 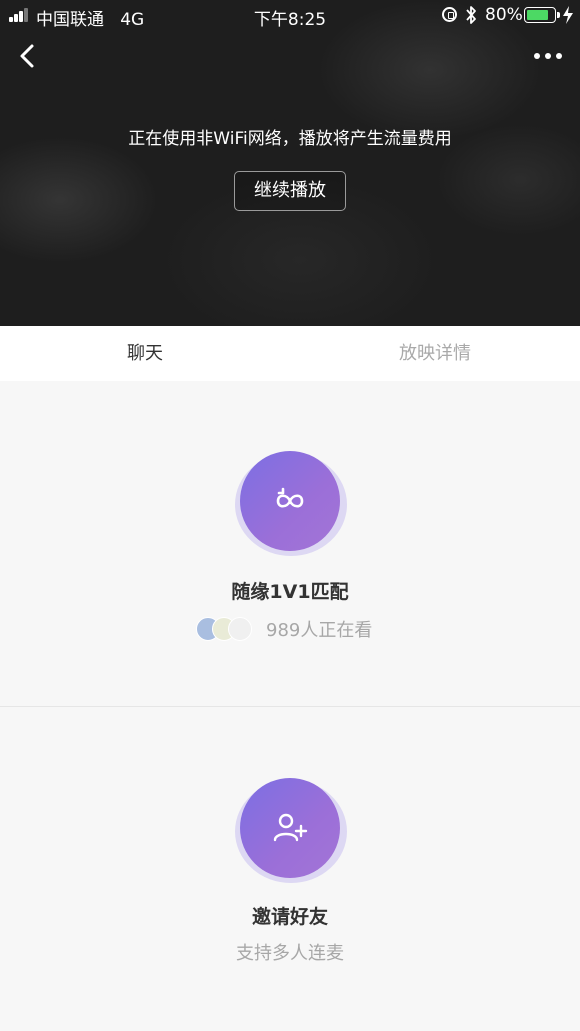 I want to click on orientation-lock-icon, so click(x=449, y=14).